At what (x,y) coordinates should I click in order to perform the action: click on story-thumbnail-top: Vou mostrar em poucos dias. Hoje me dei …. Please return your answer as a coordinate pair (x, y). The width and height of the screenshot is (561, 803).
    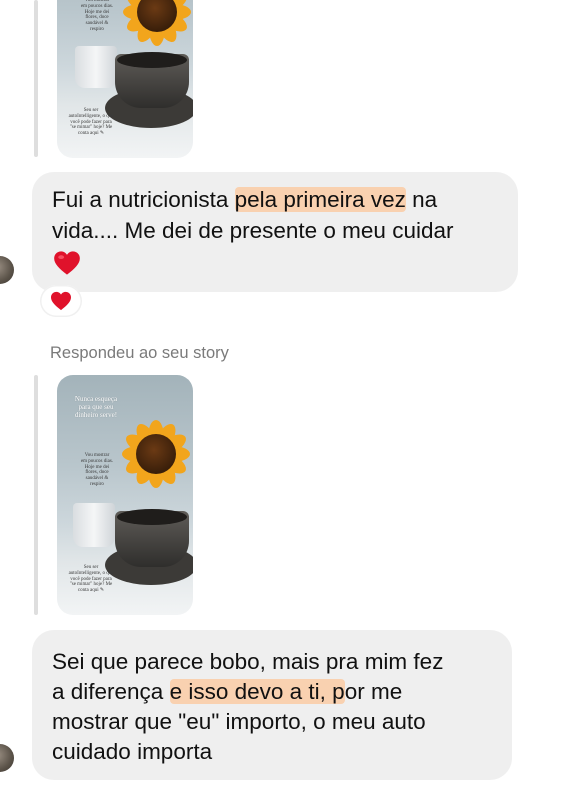
    Looking at the image, I should click on (125, 79).